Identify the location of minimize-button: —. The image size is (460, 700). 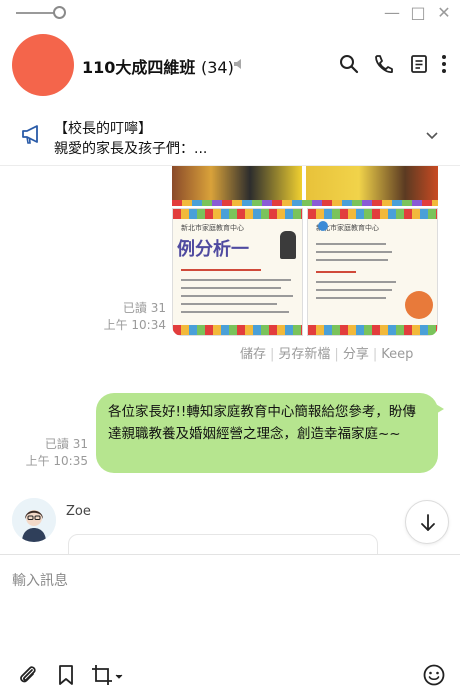
(392, 13).